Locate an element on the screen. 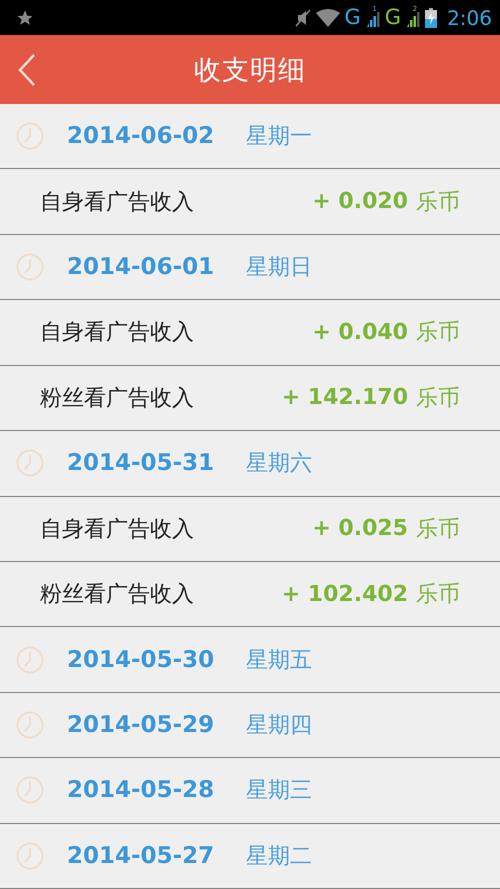 This screenshot has height=889, width=500. weekday-text: 星期日 is located at coordinates (279, 268).